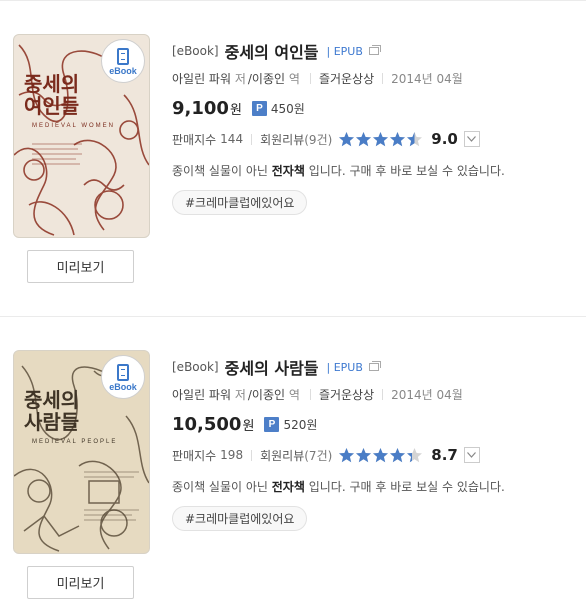  What do you see at coordinates (272, 367) in the screenshot?
I see `book-title-link: 중세의 사람들` at bounding box center [272, 367].